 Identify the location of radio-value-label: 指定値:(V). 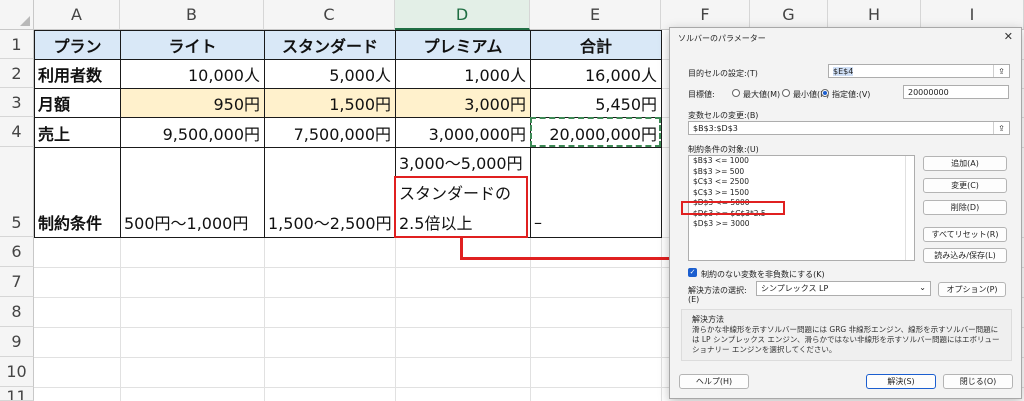
(851, 94).